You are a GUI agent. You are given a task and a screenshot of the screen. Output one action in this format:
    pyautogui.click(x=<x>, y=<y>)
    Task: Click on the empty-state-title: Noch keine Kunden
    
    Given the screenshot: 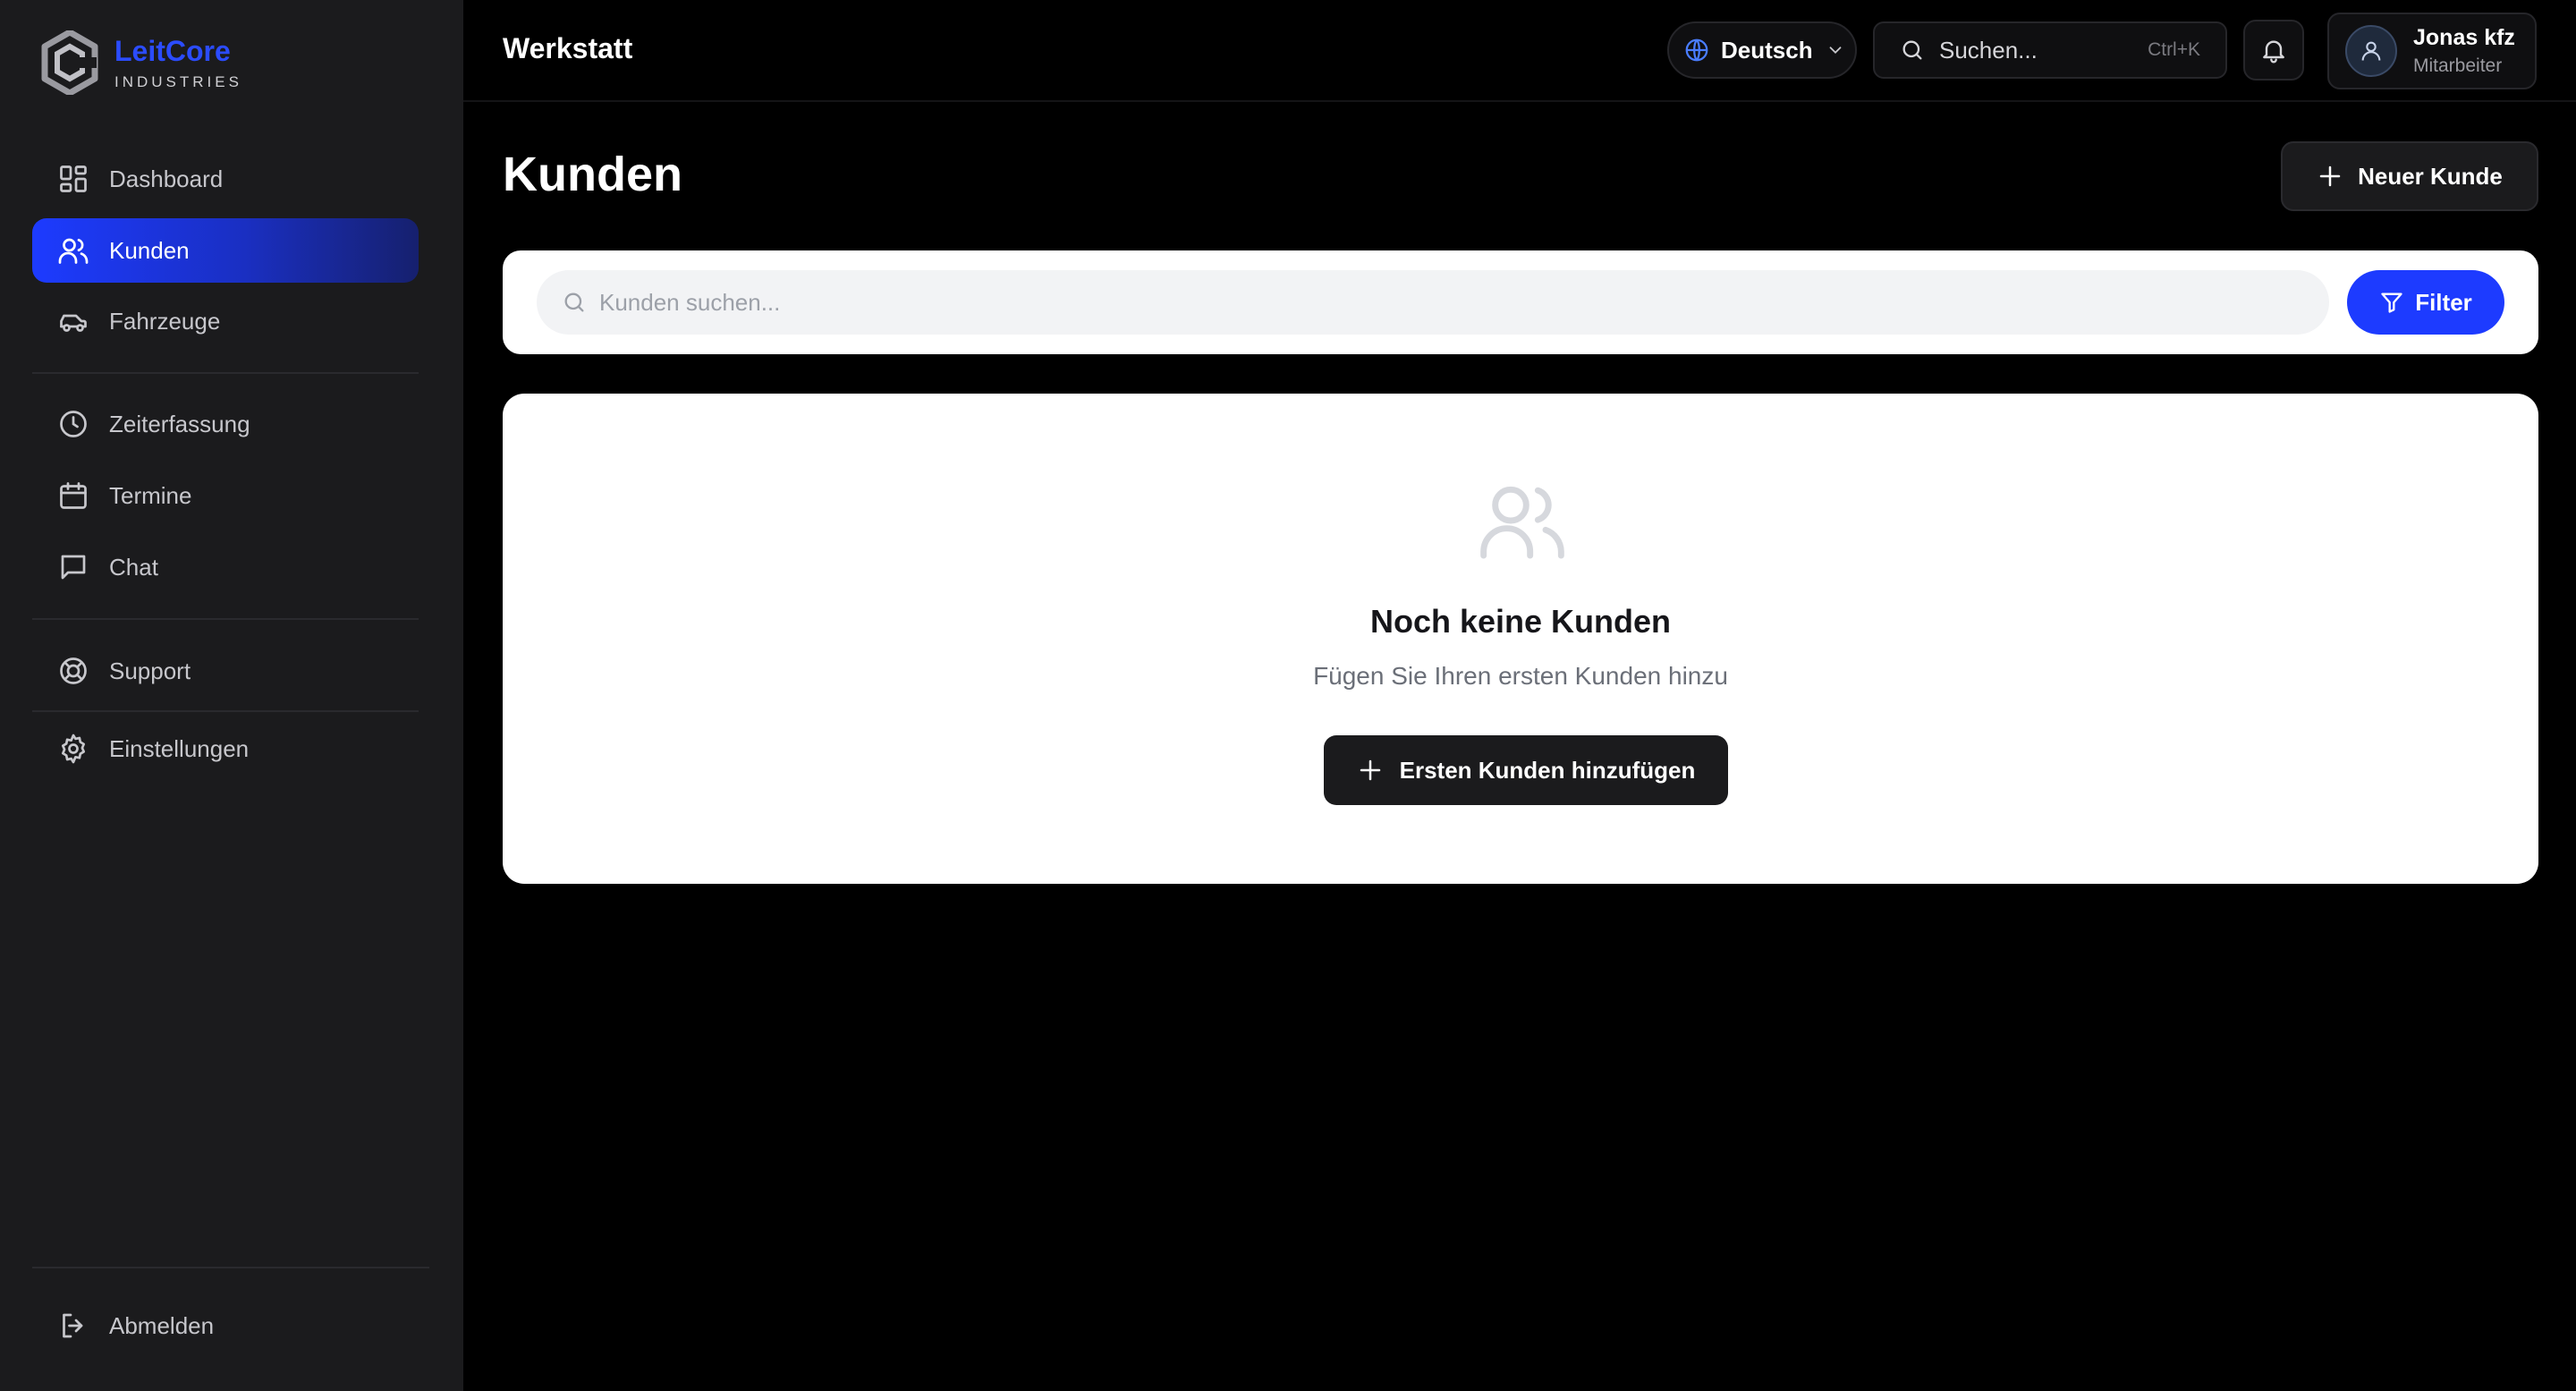 What is the action you would take?
    pyautogui.click(x=1520, y=621)
    